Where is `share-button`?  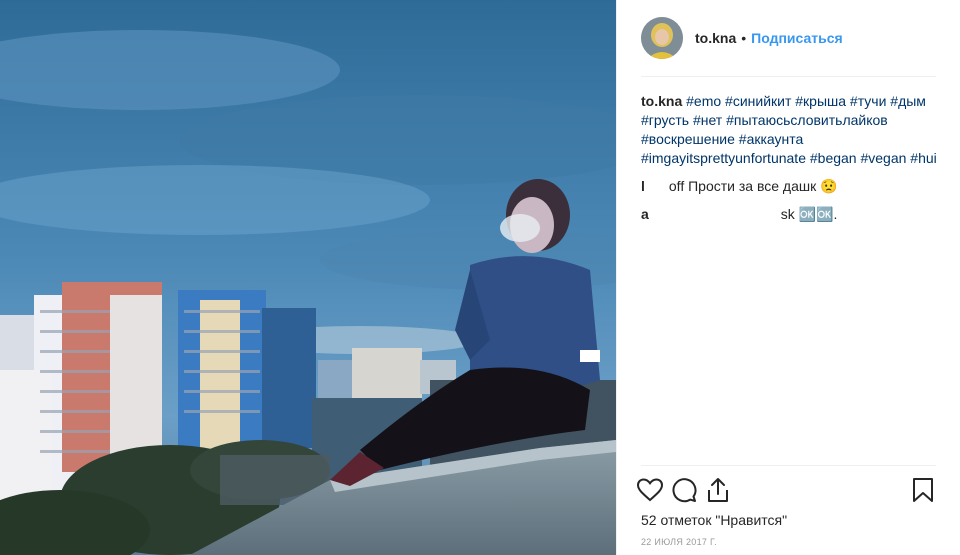
share-button is located at coordinates (718, 490).